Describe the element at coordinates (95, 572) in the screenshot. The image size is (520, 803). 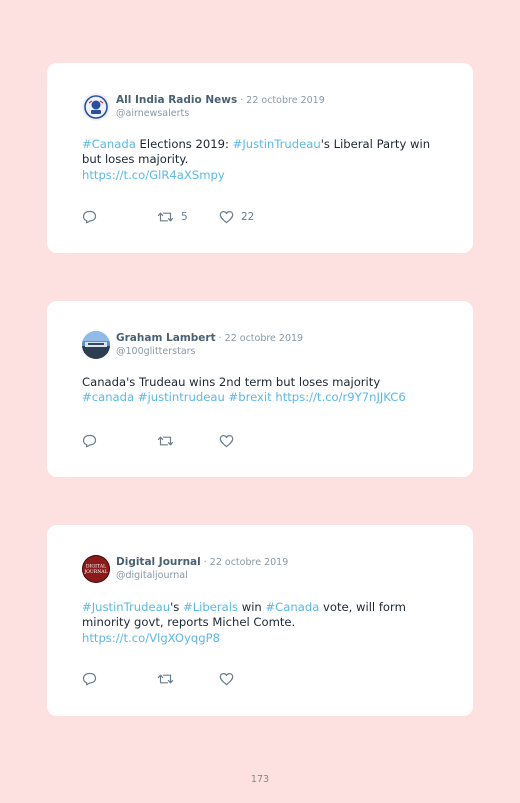
I see `digital-journal-logo-text-2: JOURNAL` at that location.